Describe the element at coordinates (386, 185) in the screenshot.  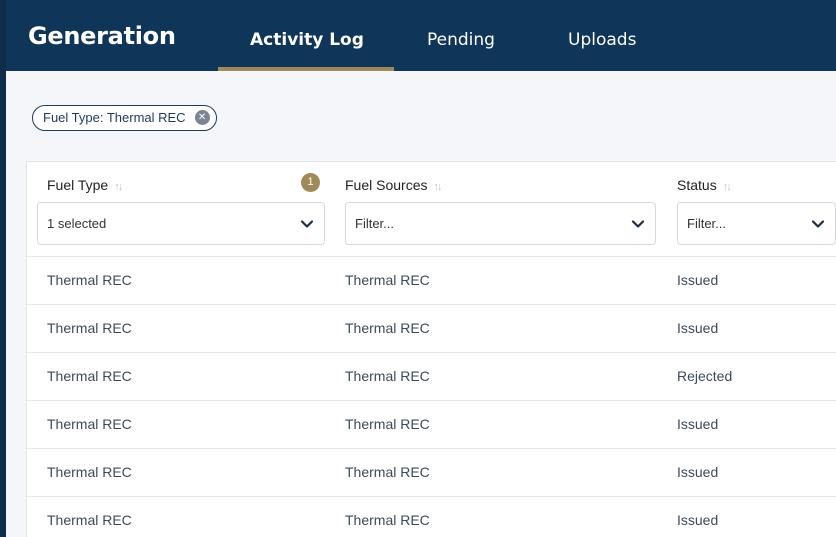
I see `column-label: Fuel Sources` at that location.